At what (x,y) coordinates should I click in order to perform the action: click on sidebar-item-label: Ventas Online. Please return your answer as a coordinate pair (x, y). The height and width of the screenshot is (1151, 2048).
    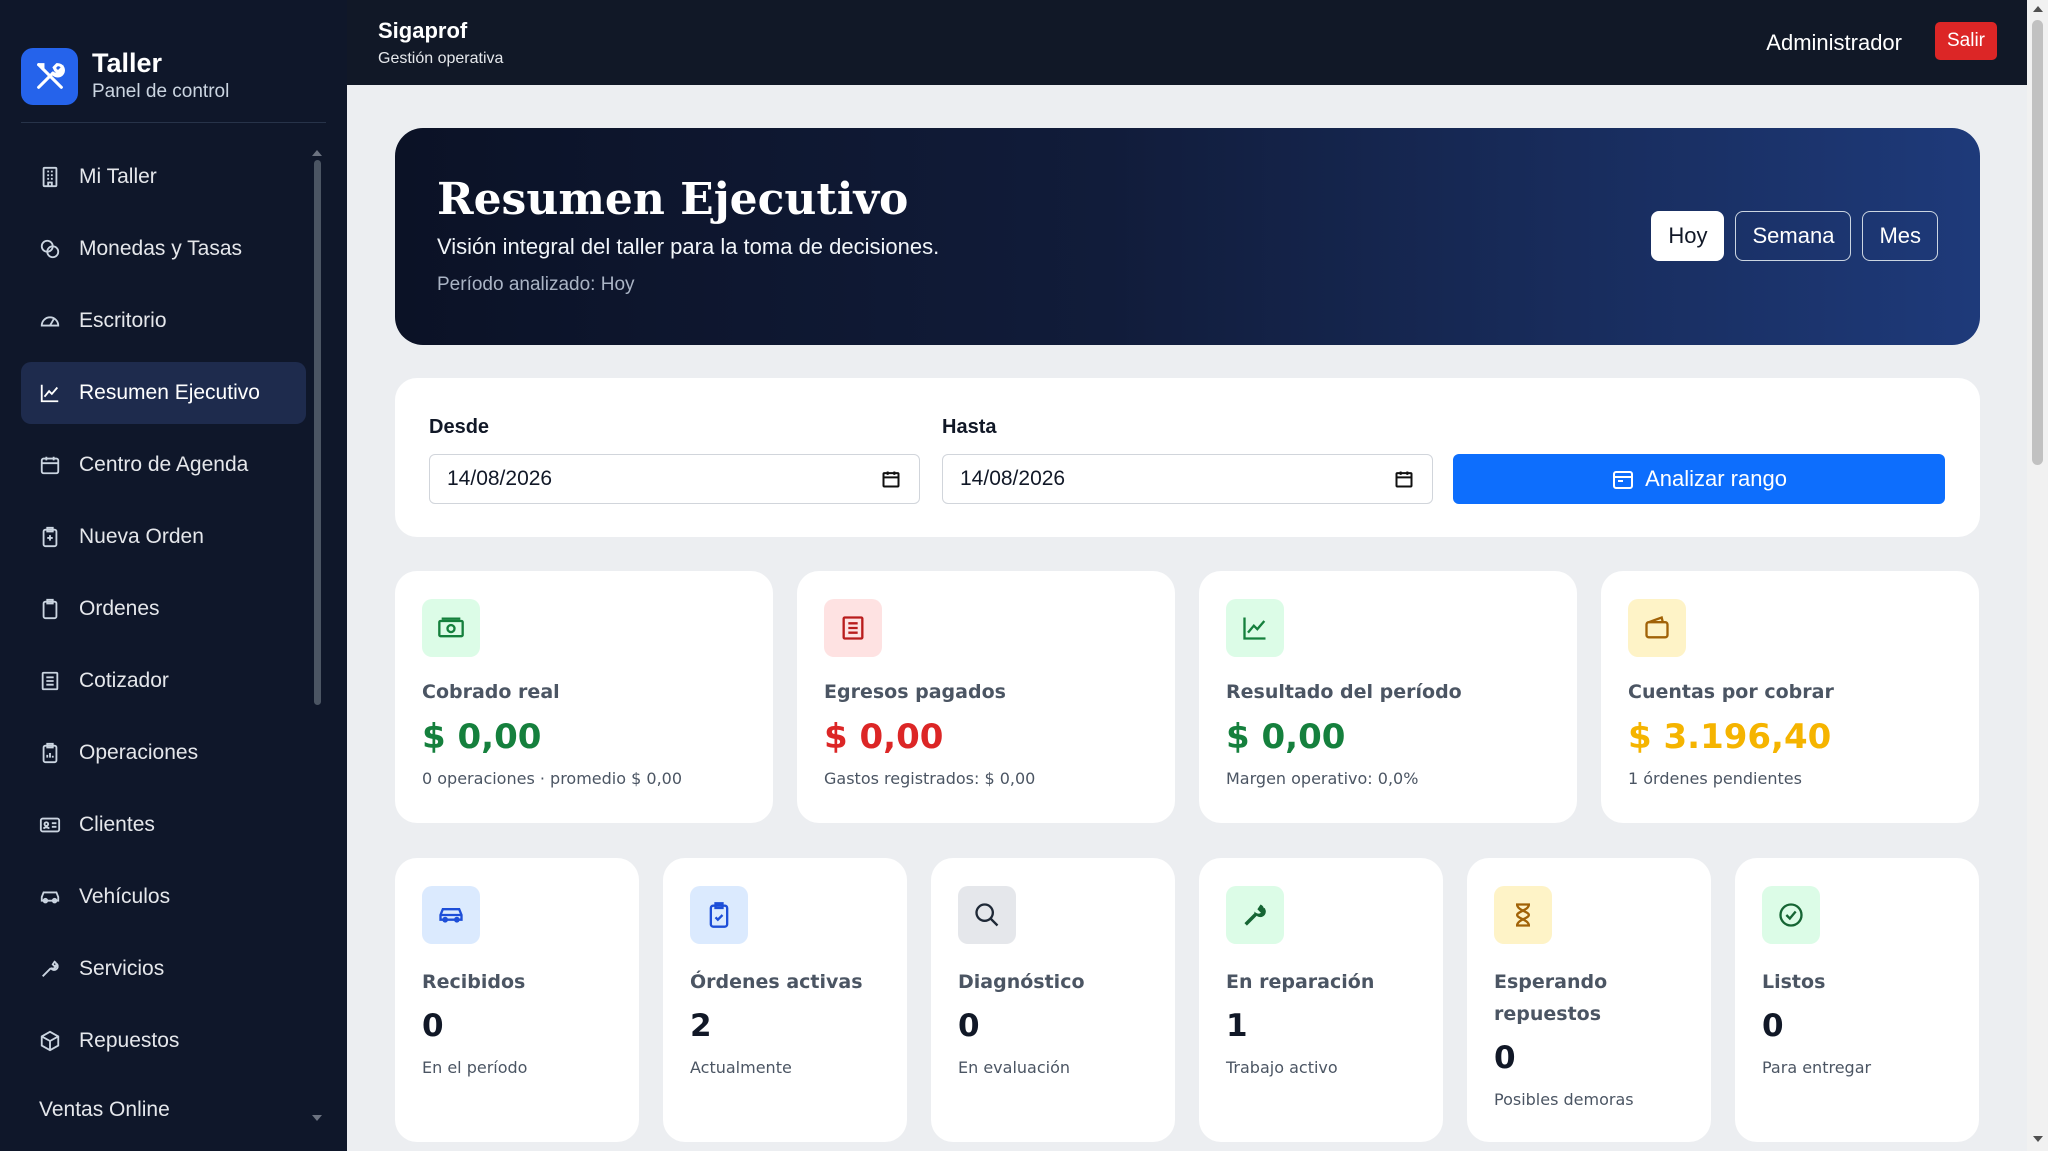
    Looking at the image, I should click on (104, 1109).